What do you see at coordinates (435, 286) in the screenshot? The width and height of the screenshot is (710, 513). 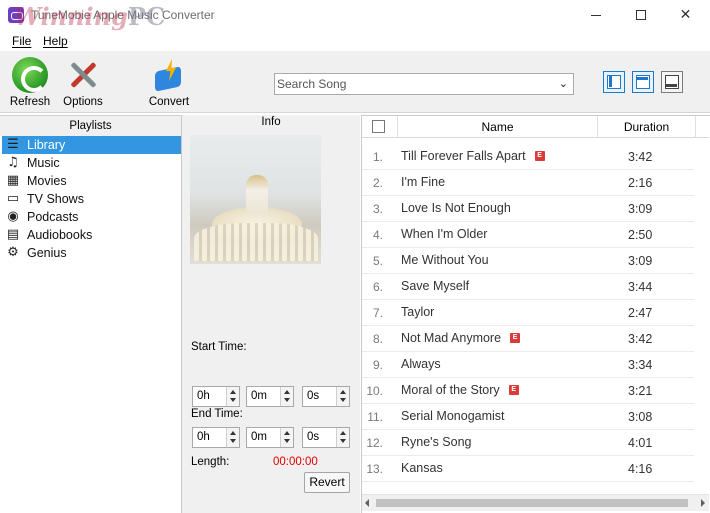 I see `track-title-text: Save Myself` at bounding box center [435, 286].